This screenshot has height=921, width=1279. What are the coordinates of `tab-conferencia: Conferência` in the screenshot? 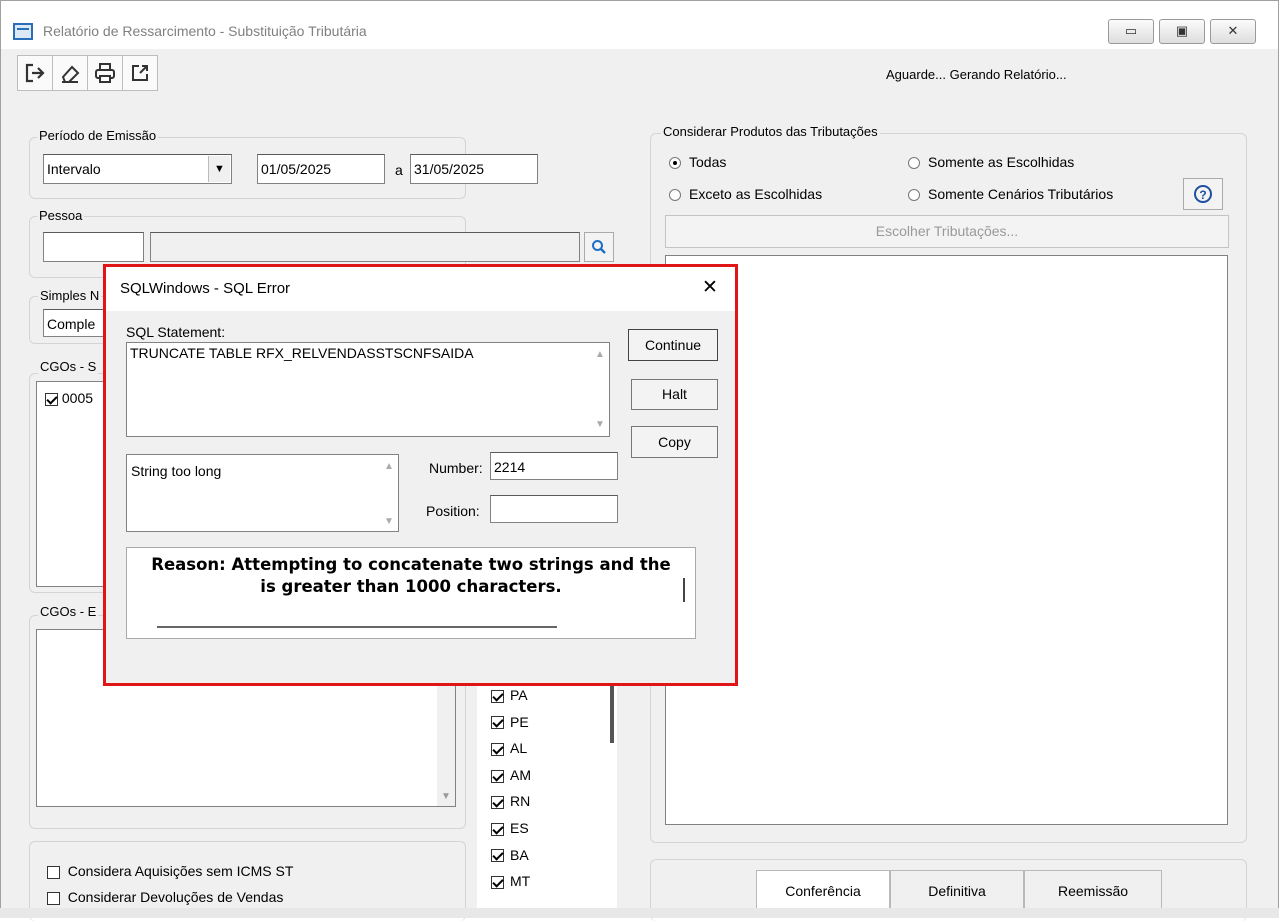 It's located at (823, 890).